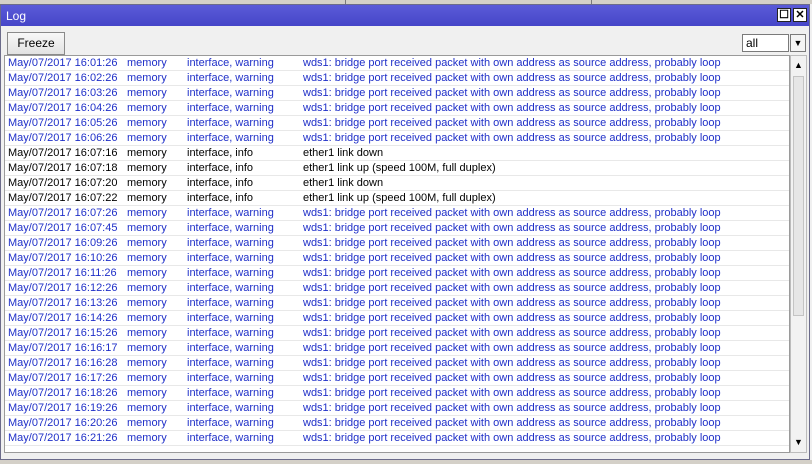 The image size is (812, 464). I want to click on close-icon: ✕, so click(800, 15).